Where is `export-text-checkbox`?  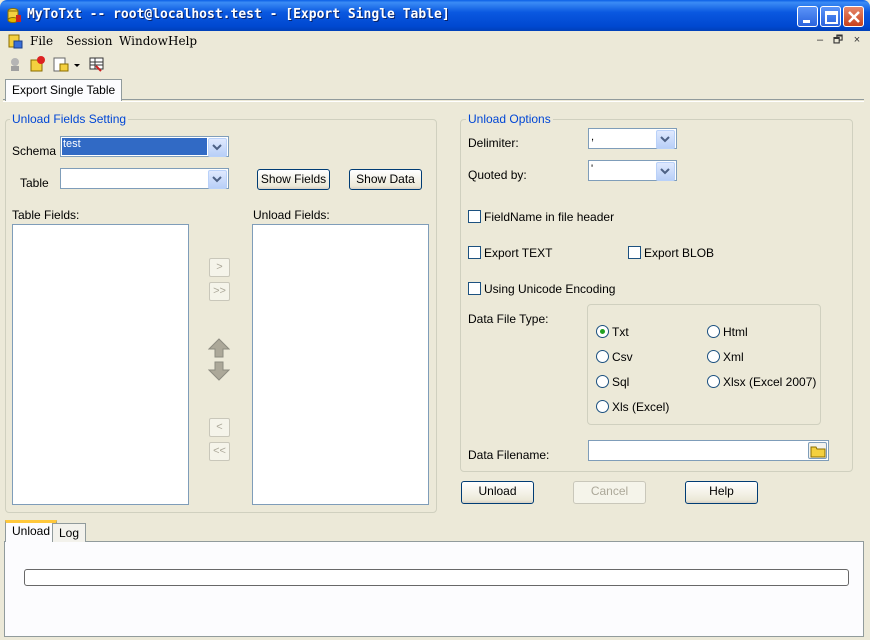
export-text-checkbox is located at coordinates (474, 252).